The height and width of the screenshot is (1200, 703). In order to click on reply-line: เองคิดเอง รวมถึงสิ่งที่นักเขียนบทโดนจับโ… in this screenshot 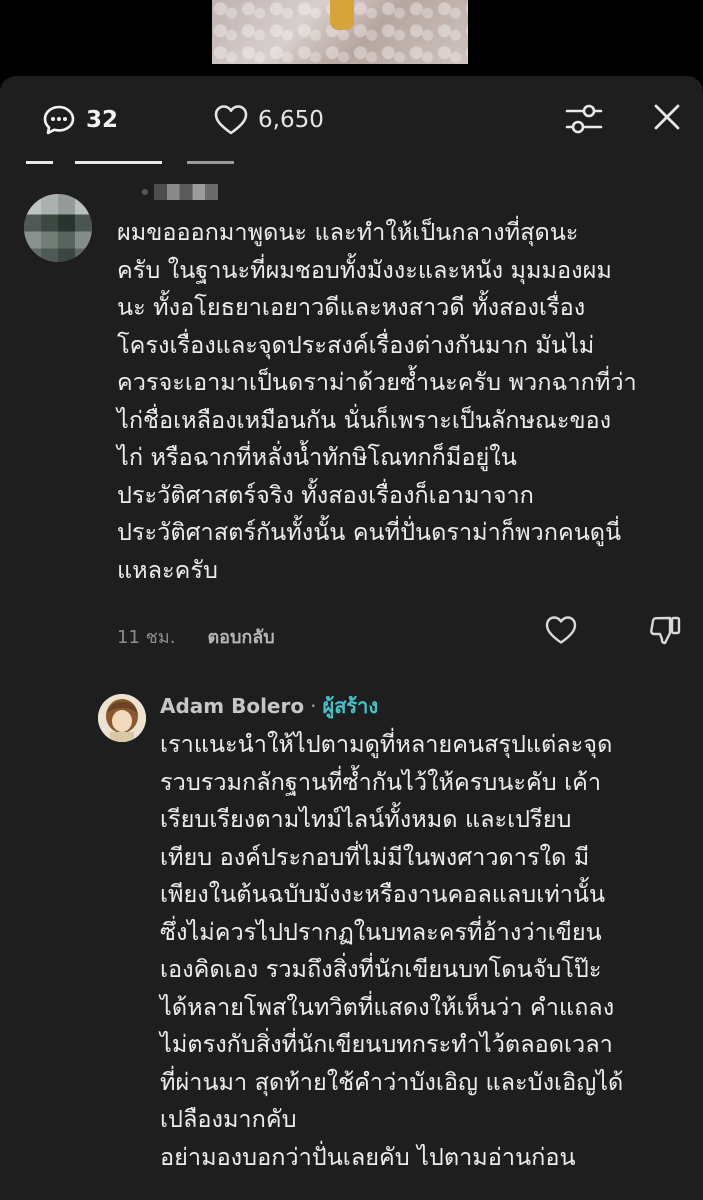, I will do `click(381, 969)`.